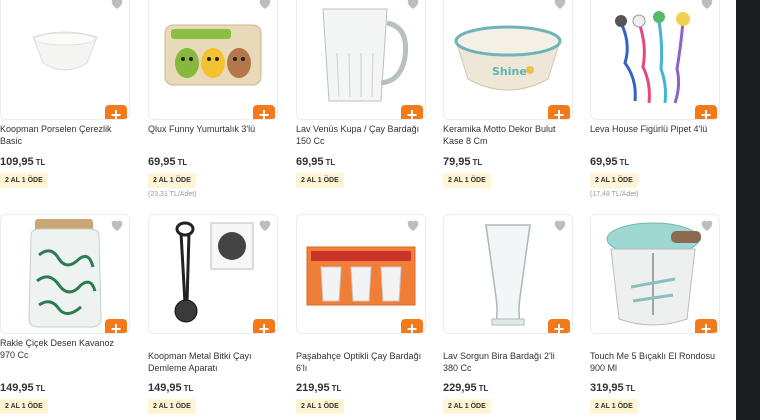  I want to click on egg-cups-image, so click(213, 55).